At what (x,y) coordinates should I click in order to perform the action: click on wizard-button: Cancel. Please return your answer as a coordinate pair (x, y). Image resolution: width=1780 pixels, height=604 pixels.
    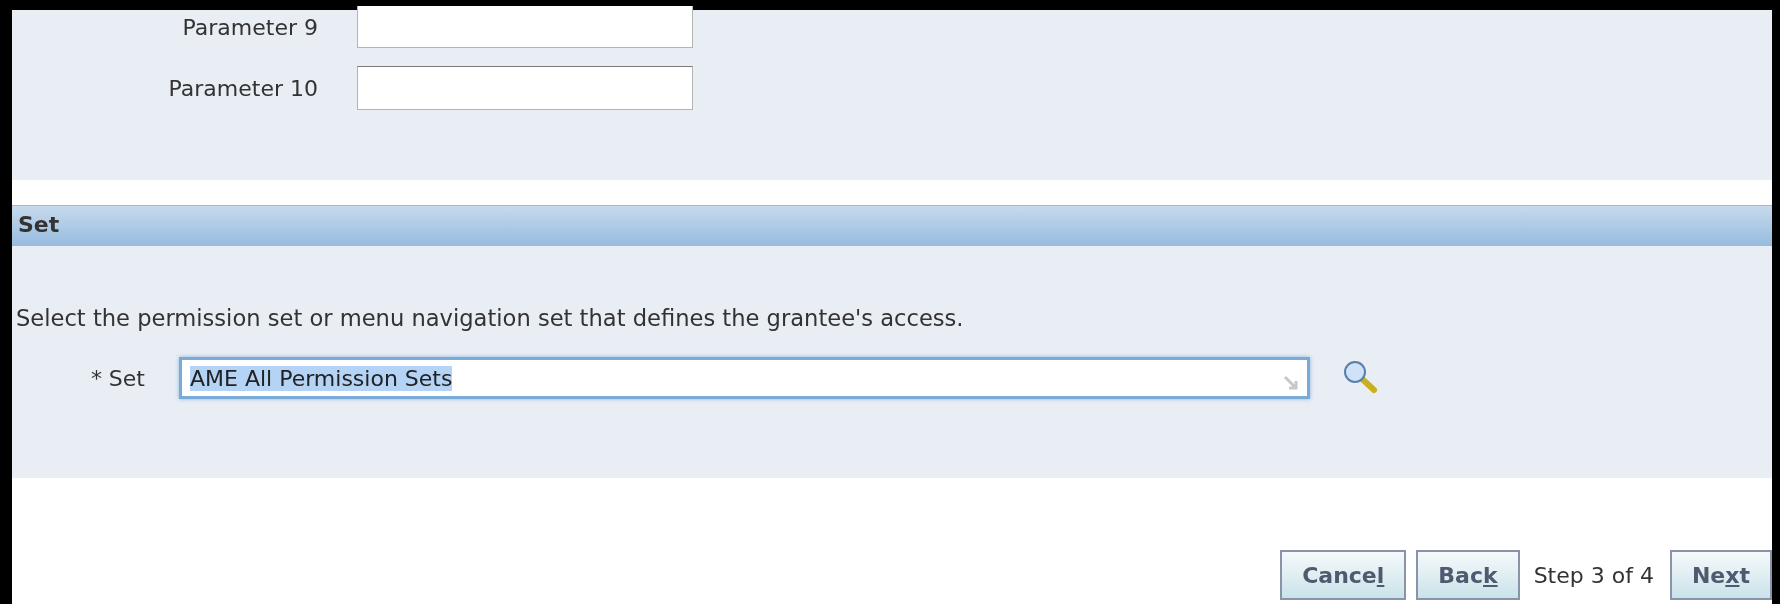
    Looking at the image, I should click on (1343, 575).